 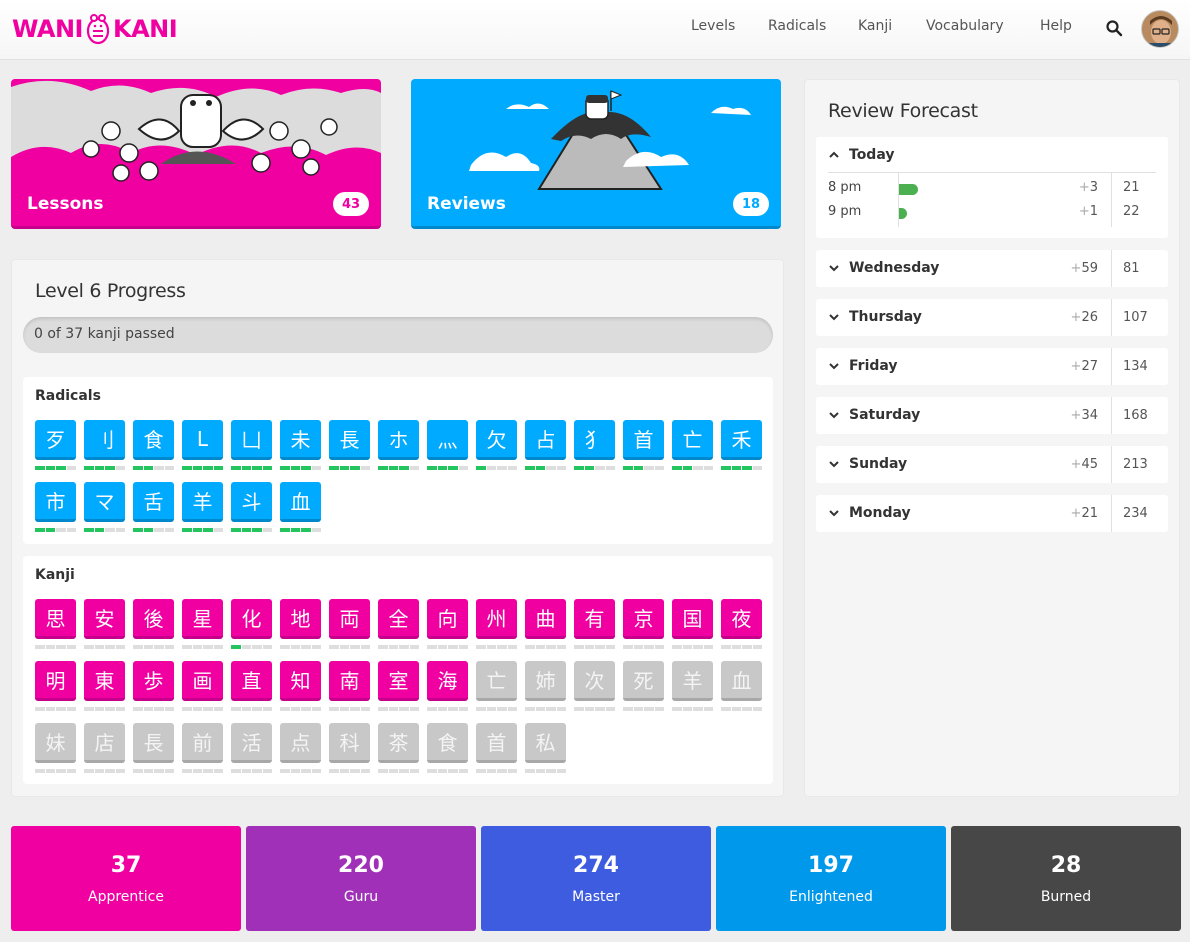 What do you see at coordinates (153, 681) in the screenshot?
I see `kanji-tile: 歩` at bounding box center [153, 681].